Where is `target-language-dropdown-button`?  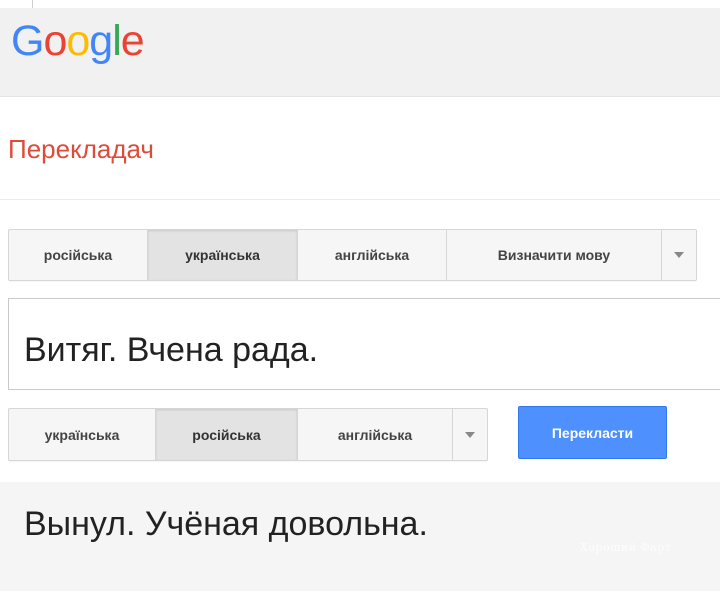
target-language-dropdown-button is located at coordinates (470, 434).